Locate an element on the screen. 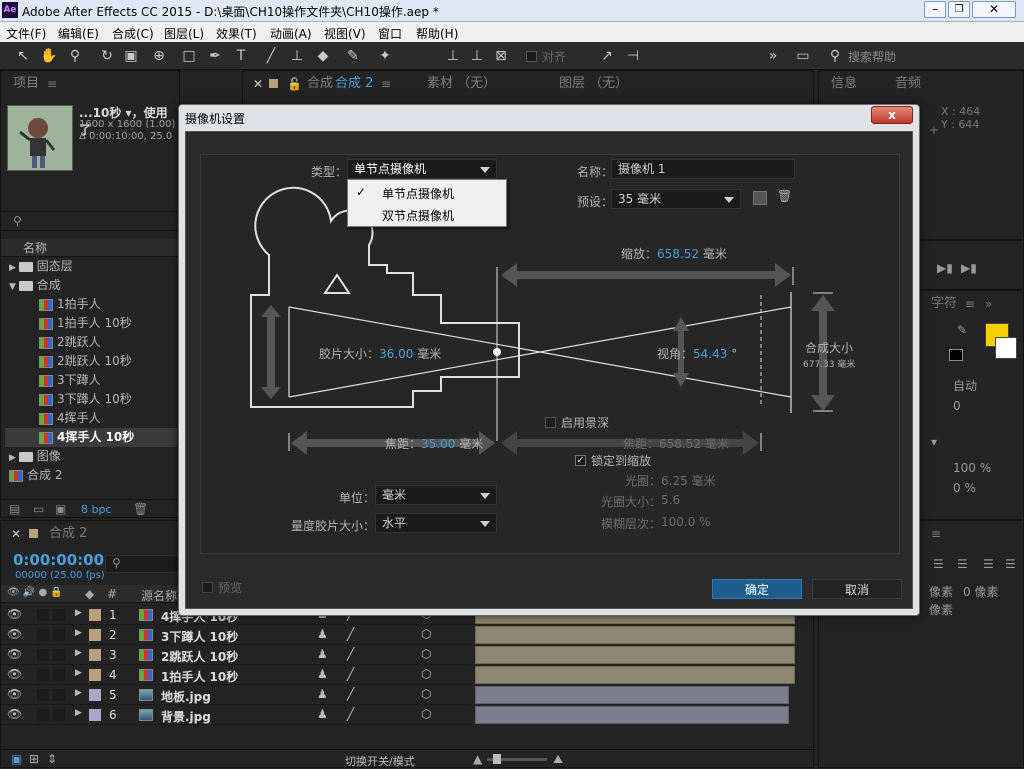  layer-row: 👁 ▶ 5 地板.jpg ♟ ╱ ⬡ is located at coordinates (236, 695).